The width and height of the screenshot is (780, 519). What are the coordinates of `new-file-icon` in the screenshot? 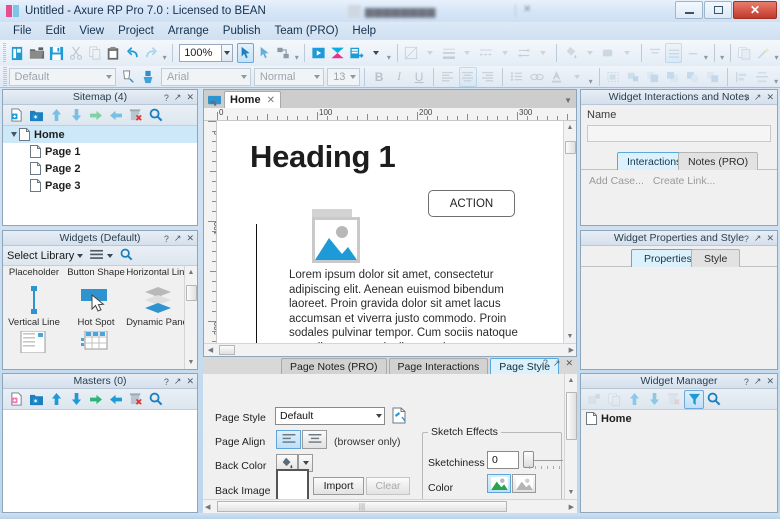 It's located at (17, 53).